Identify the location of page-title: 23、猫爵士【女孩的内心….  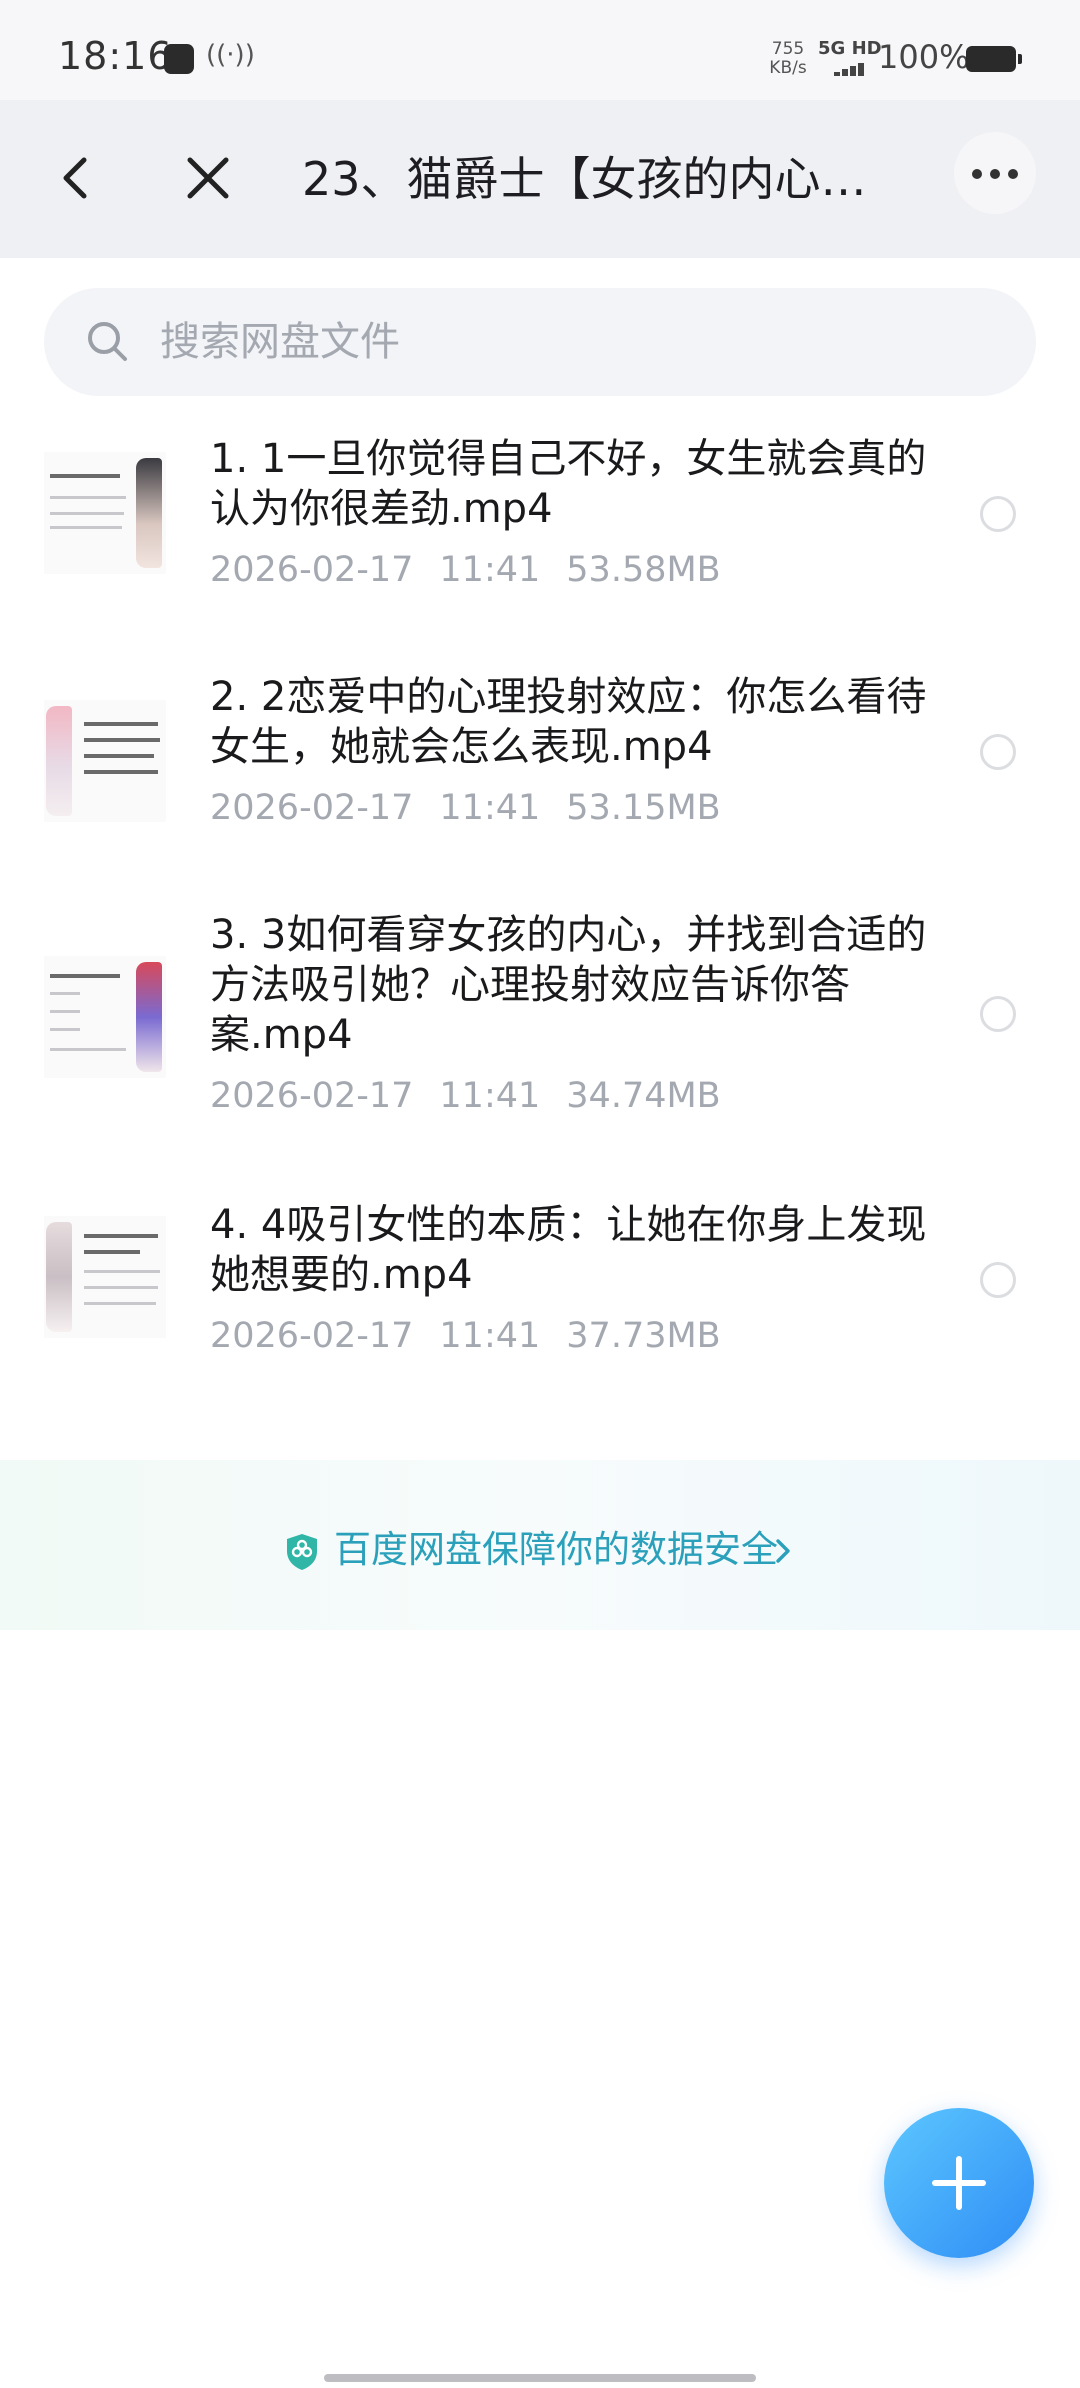
(584, 179).